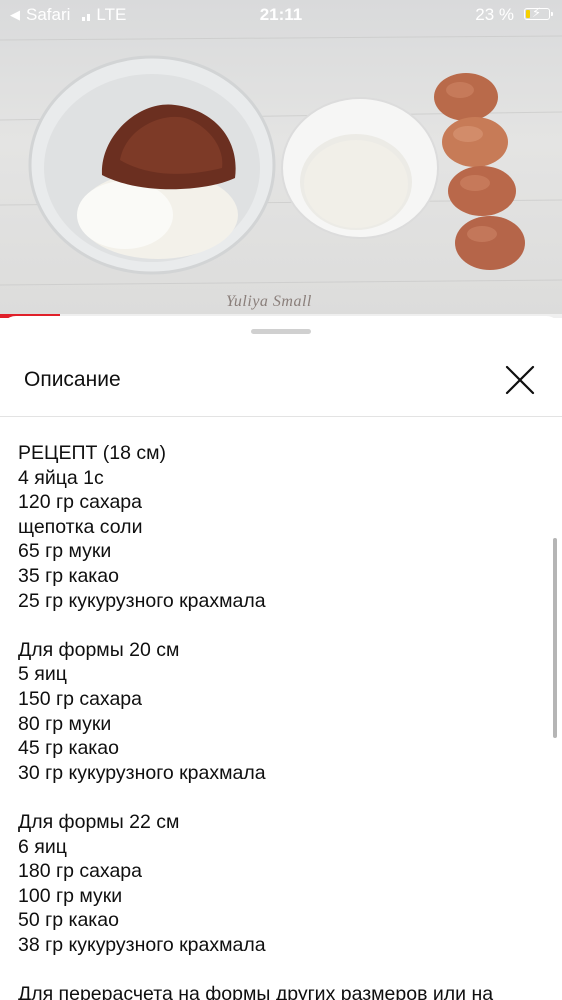  Describe the element at coordinates (68, 920) in the screenshot. I see `description-line: 50 гр какао` at that location.